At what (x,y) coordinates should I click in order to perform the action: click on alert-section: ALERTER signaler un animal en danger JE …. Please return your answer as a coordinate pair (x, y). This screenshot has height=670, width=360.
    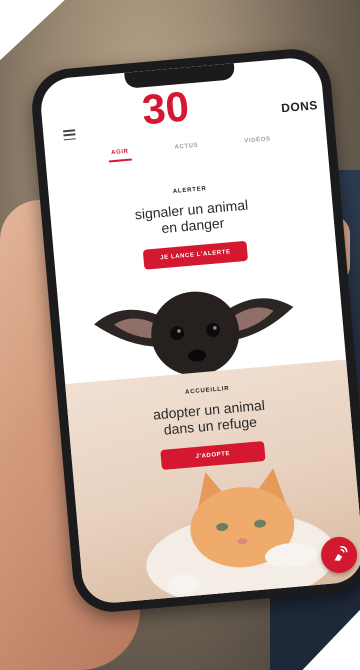
    Looking at the image, I should click on (193, 226).